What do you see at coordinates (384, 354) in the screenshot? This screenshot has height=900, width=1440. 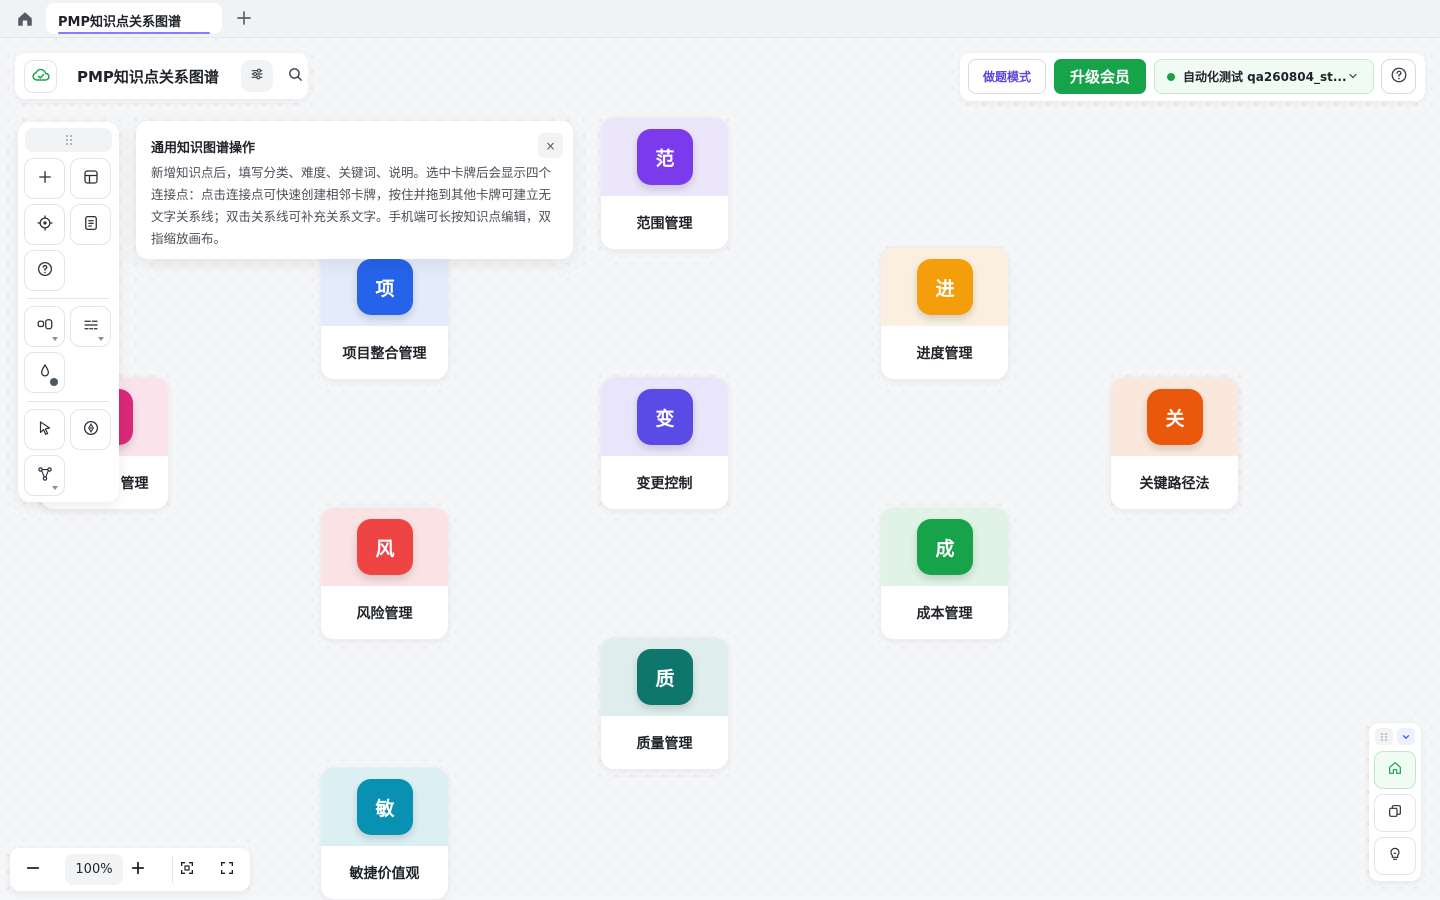 I see `node-label: 项目整合管理` at bounding box center [384, 354].